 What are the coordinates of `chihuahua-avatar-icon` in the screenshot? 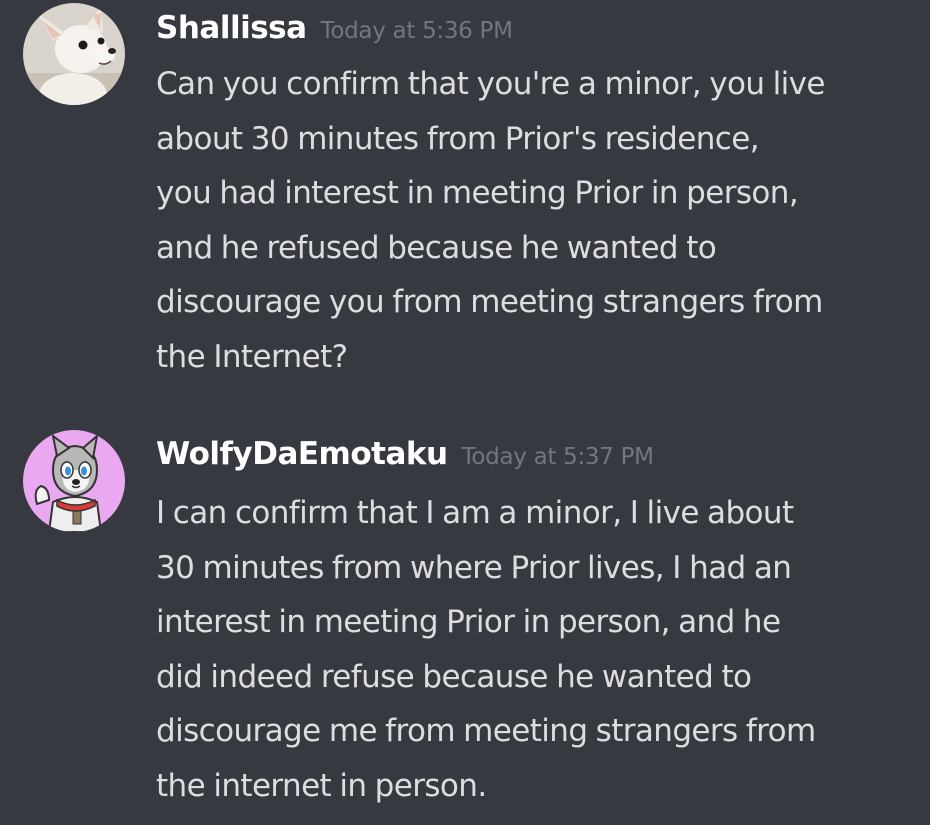 It's located at (74, 54).